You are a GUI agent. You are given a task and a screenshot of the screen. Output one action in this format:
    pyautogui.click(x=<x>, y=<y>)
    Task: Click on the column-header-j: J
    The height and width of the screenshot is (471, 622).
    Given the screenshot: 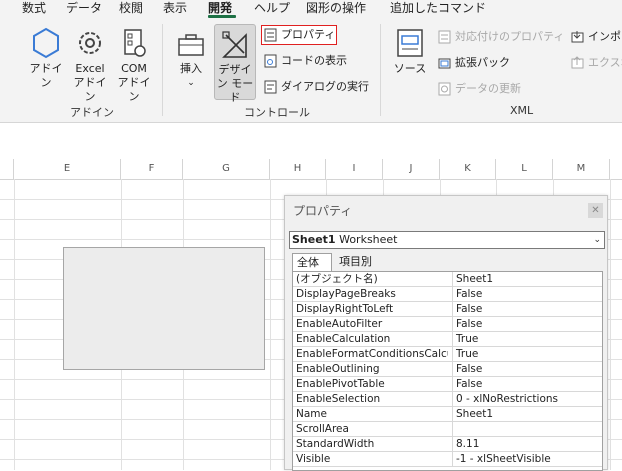 What is the action you would take?
    pyautogui.click(x=411, y=169)
    